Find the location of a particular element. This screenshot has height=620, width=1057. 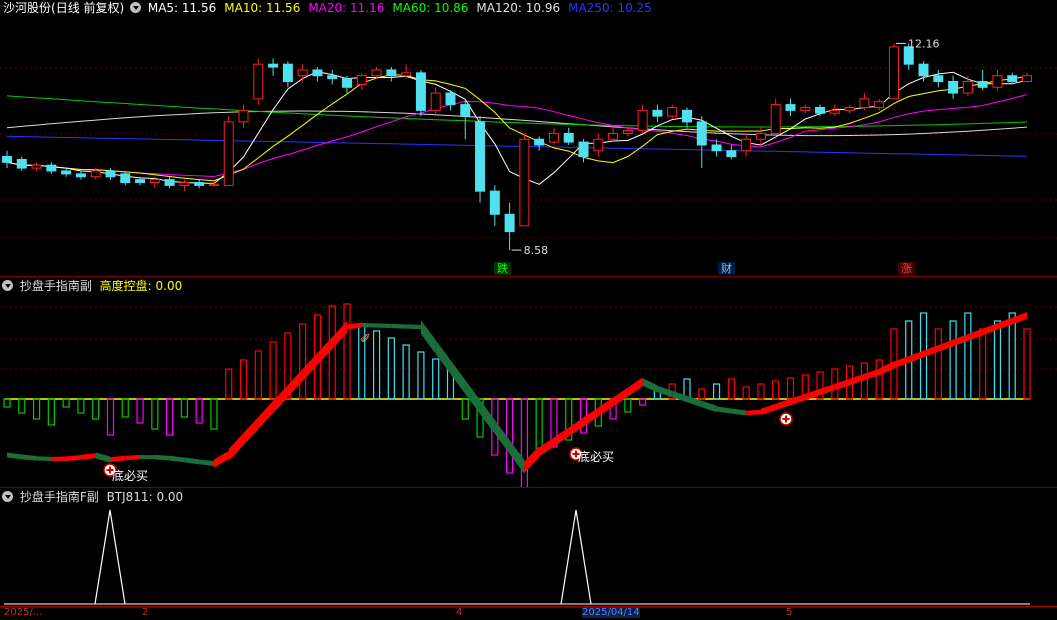

date-tick-label: 4 is located at coordinates (459, 612).